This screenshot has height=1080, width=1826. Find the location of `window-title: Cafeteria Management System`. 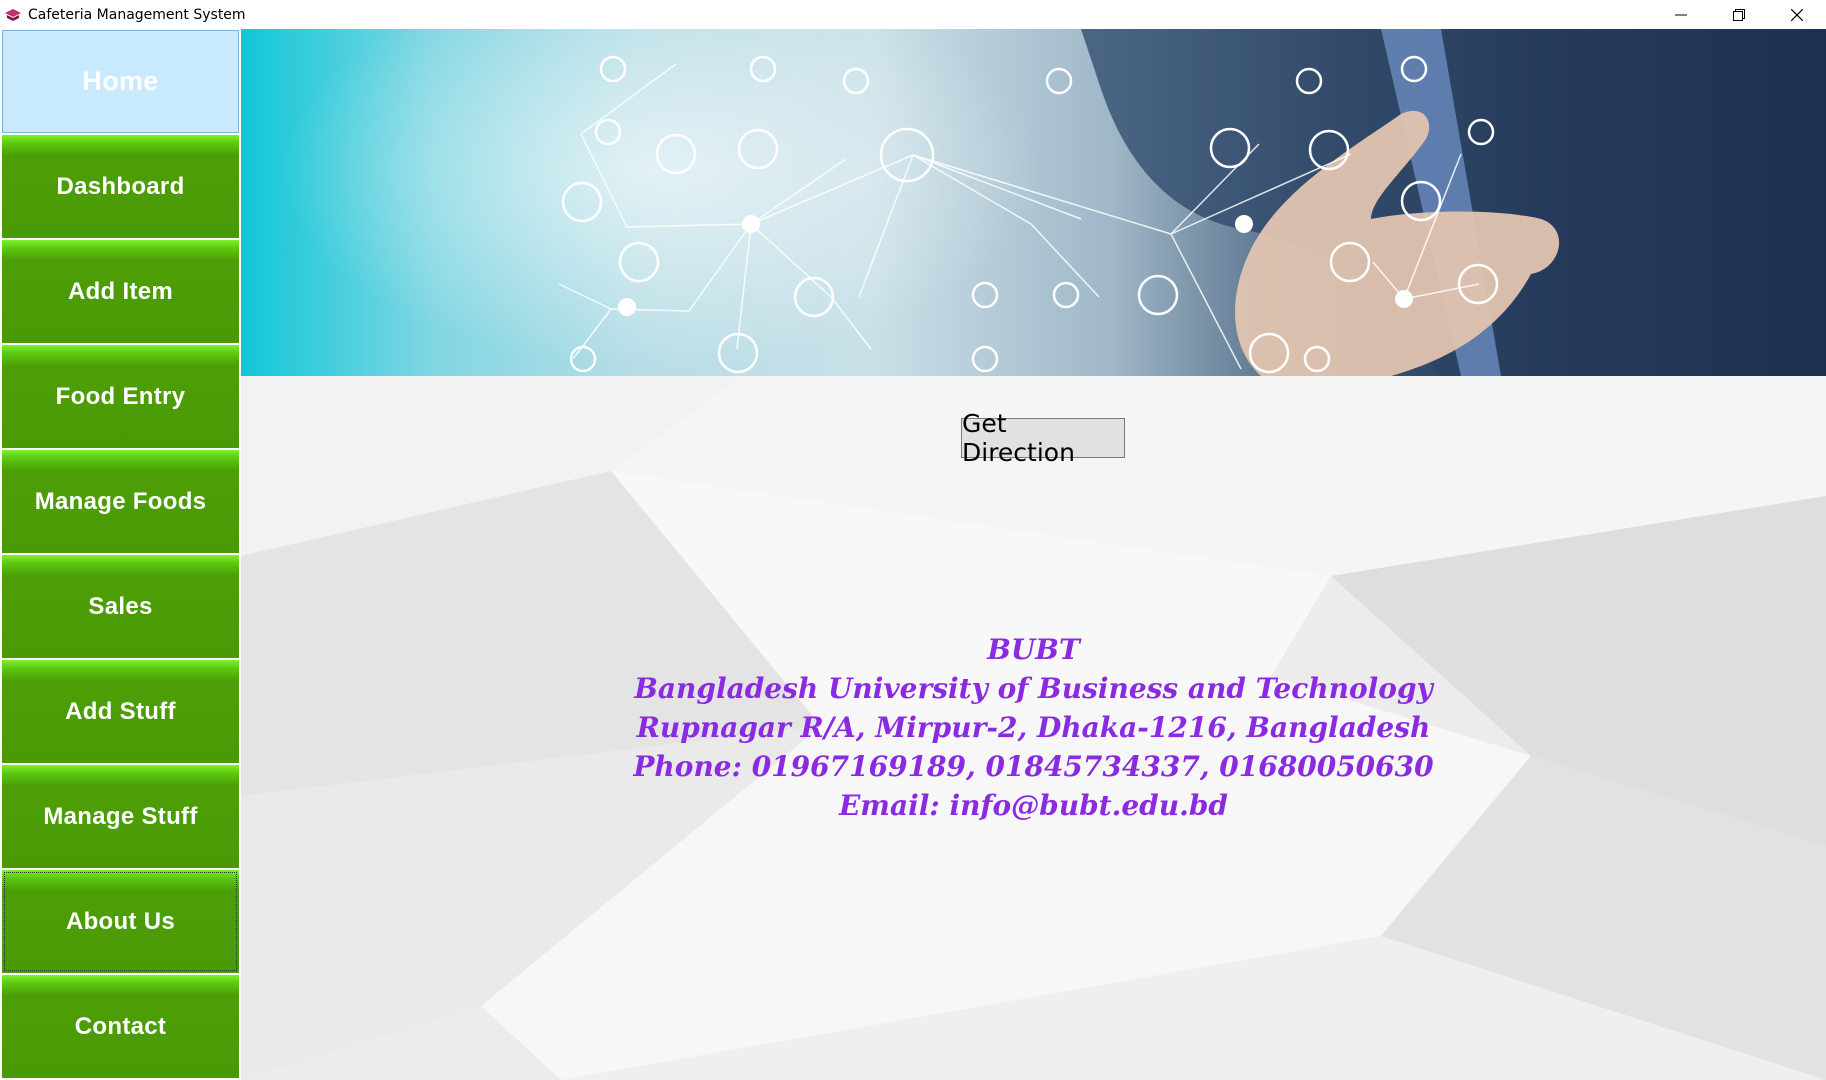

window-title: Cafeteria Management System is located at coordinates (137, 14).